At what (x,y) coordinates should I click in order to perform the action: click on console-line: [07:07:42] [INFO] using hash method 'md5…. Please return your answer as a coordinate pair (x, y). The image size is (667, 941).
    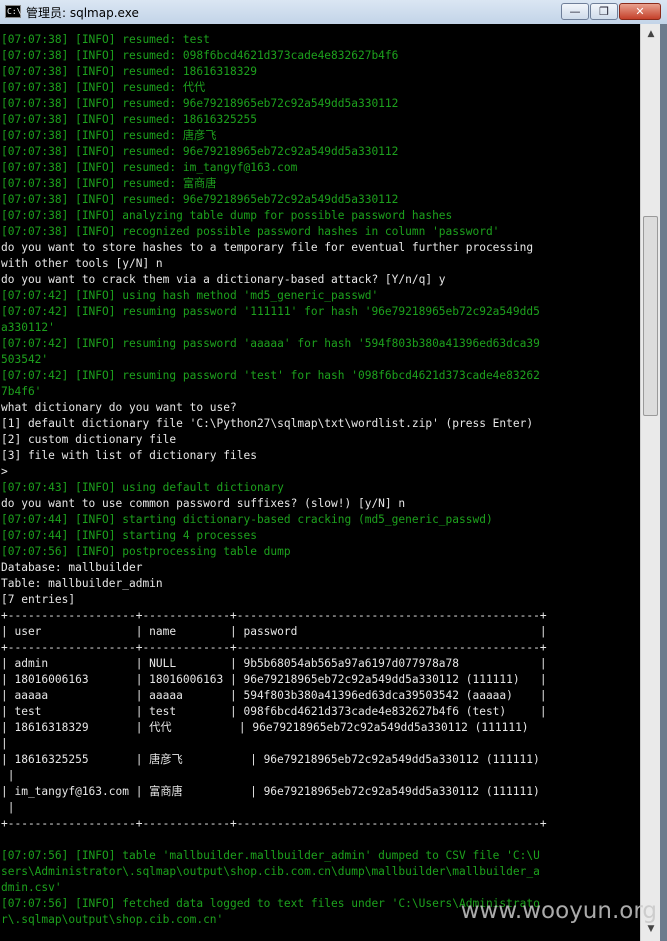
    Looking at the image, I should click on (190, 295).